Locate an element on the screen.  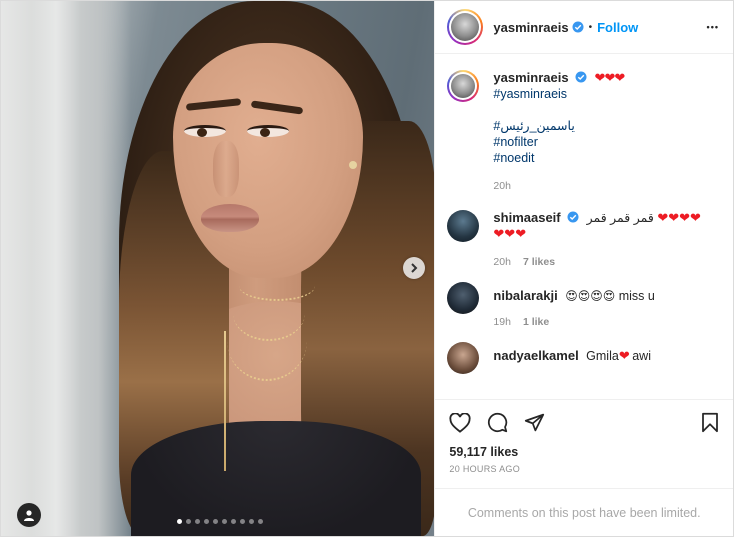
comment-username: nibalarakji is located at coordinates (525, 295).